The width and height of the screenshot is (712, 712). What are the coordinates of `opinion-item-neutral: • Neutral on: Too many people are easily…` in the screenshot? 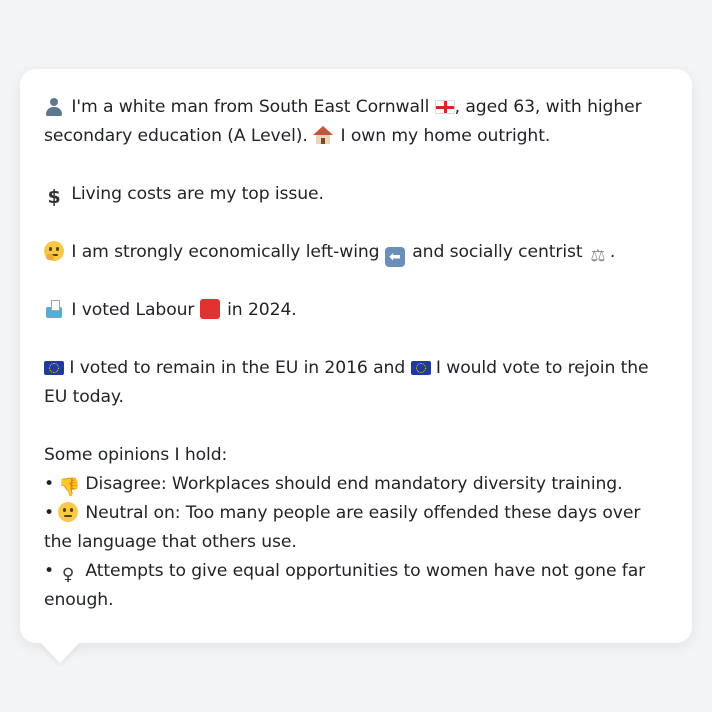 It's located at (356, 528).